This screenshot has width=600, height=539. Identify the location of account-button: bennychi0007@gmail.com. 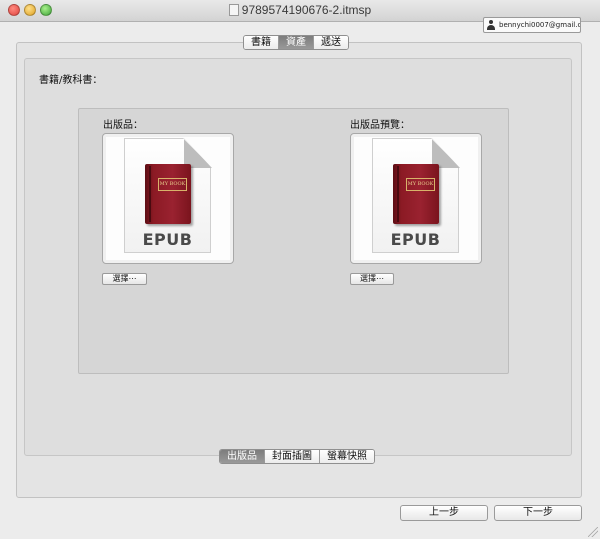
(532, 25).